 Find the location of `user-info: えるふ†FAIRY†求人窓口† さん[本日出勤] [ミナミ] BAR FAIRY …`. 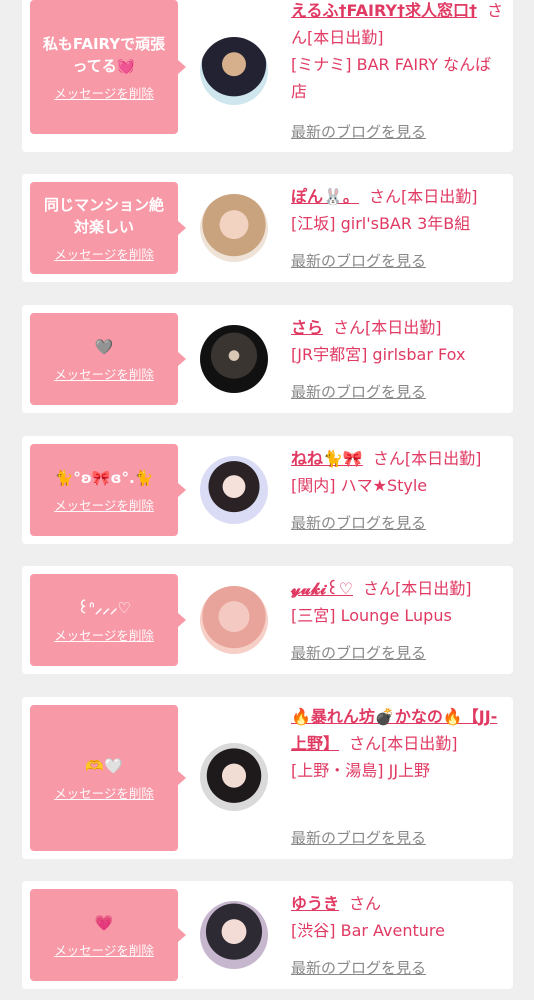

user-info: えるふ†FAIRY†求人窓口† さん[本日出勤] [ミナミ] BAR FAIRY … is located at coordinates (398, 52).